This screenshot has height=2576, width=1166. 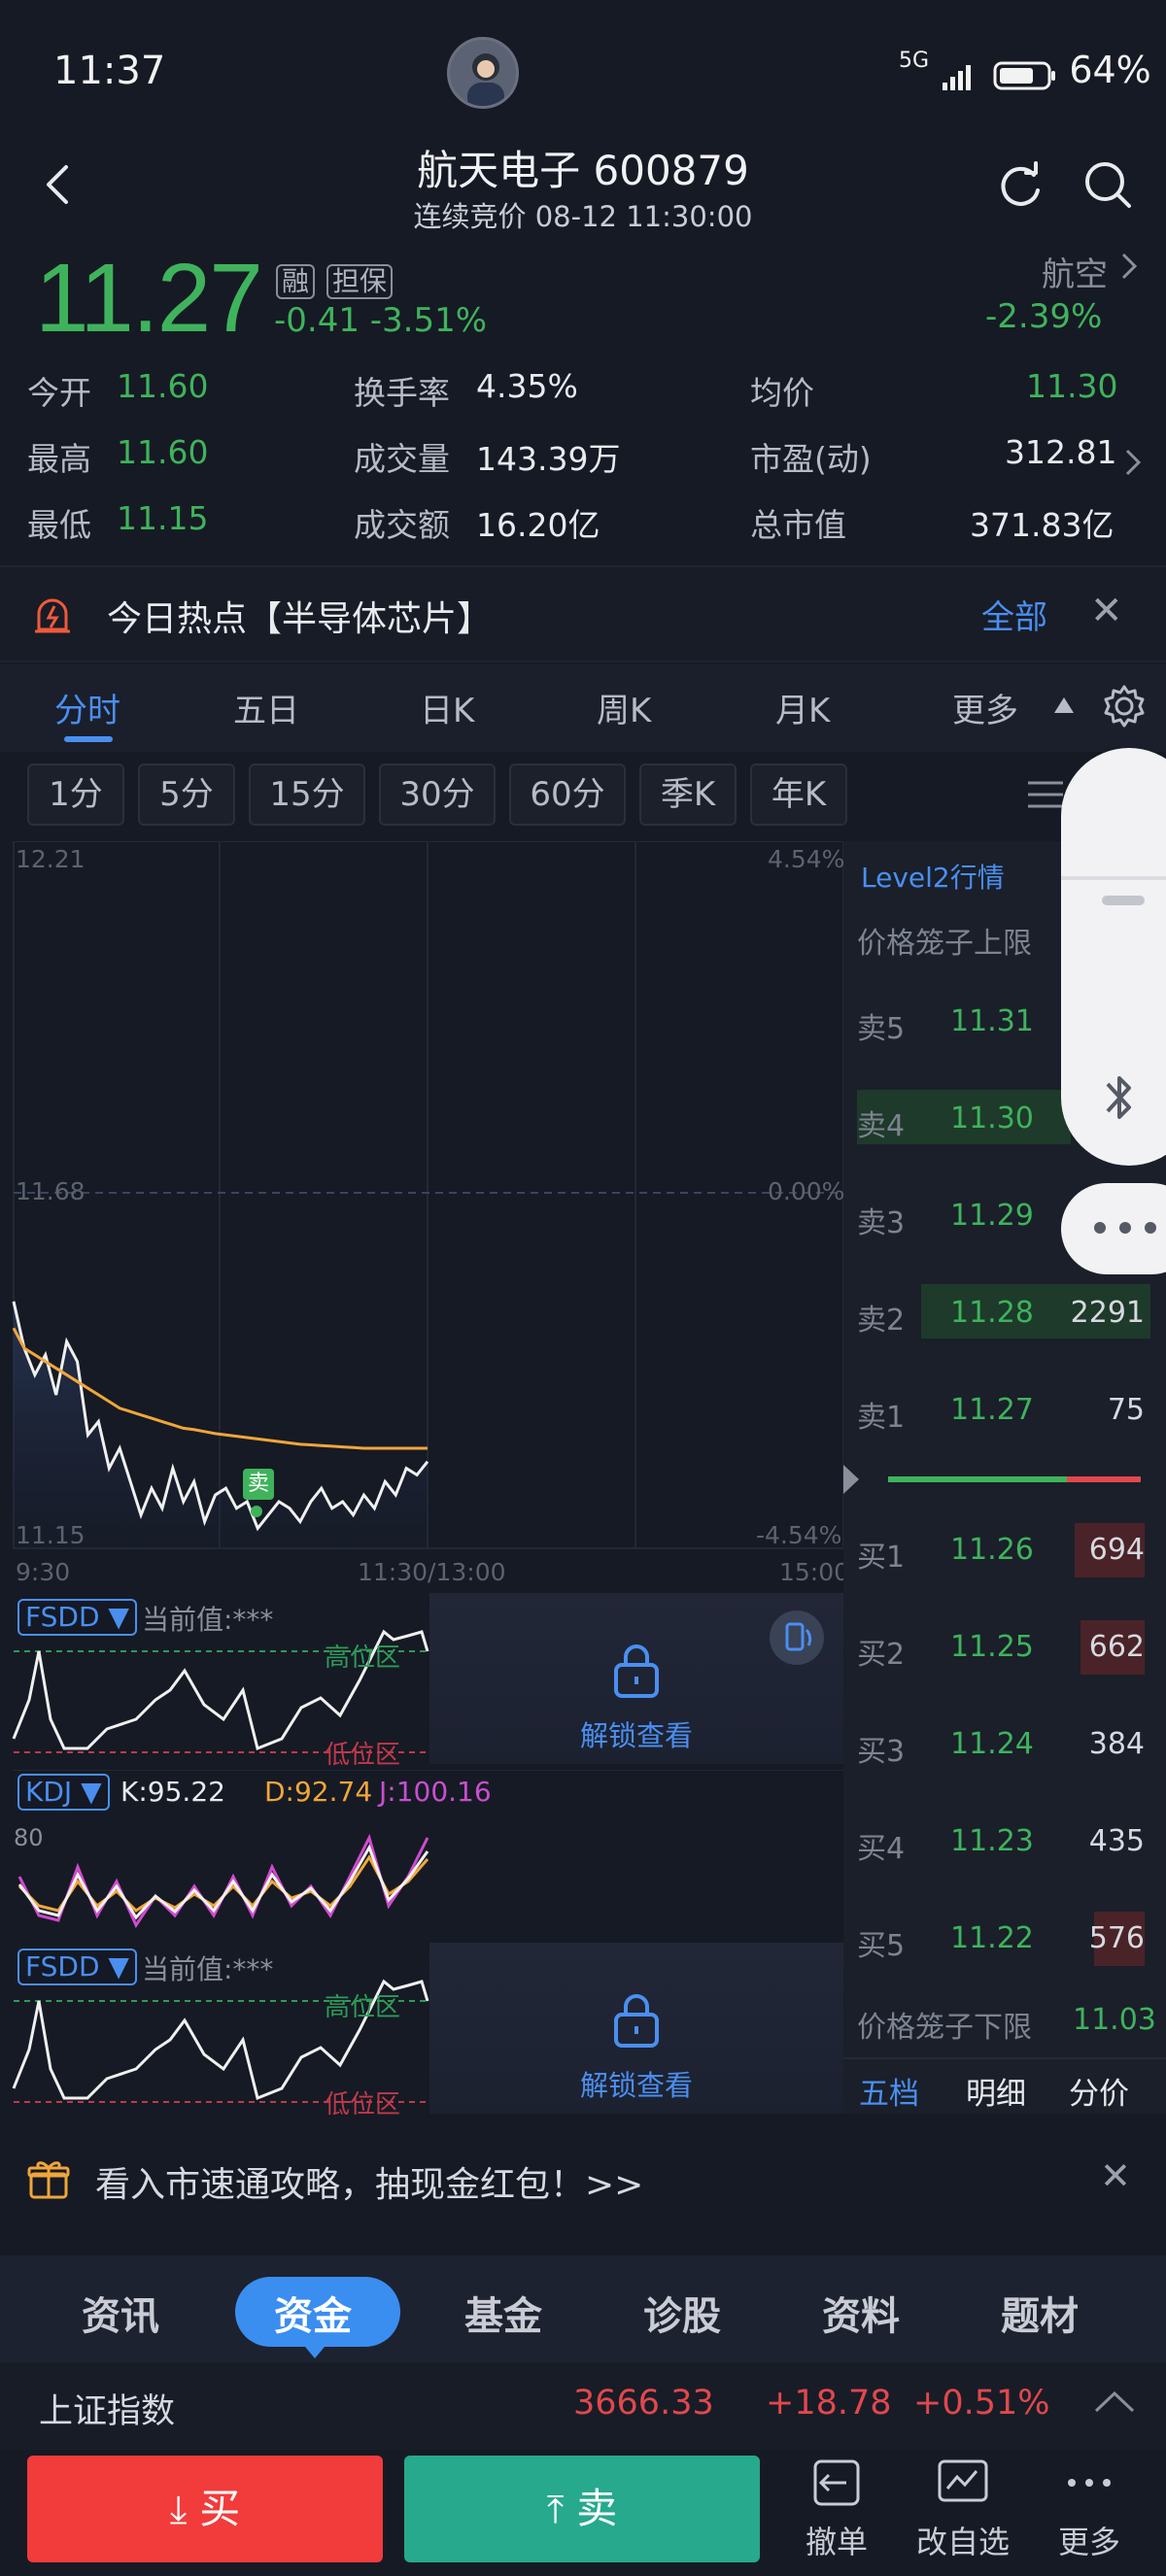 What do you see at coordinates (1116, 1841) in the screenshot?
I see `bid4-volume: 435` at bounding box center [1116, 1841].